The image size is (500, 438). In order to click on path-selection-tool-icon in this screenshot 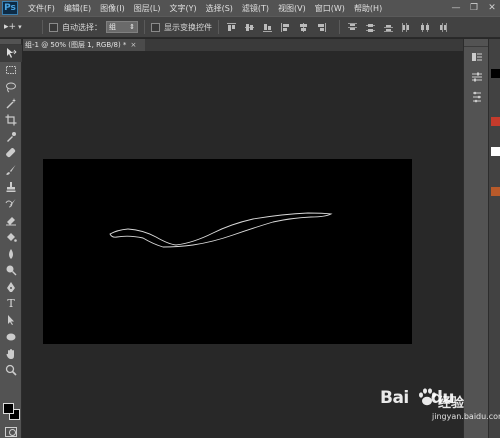, I will do `click(11, 320)`.